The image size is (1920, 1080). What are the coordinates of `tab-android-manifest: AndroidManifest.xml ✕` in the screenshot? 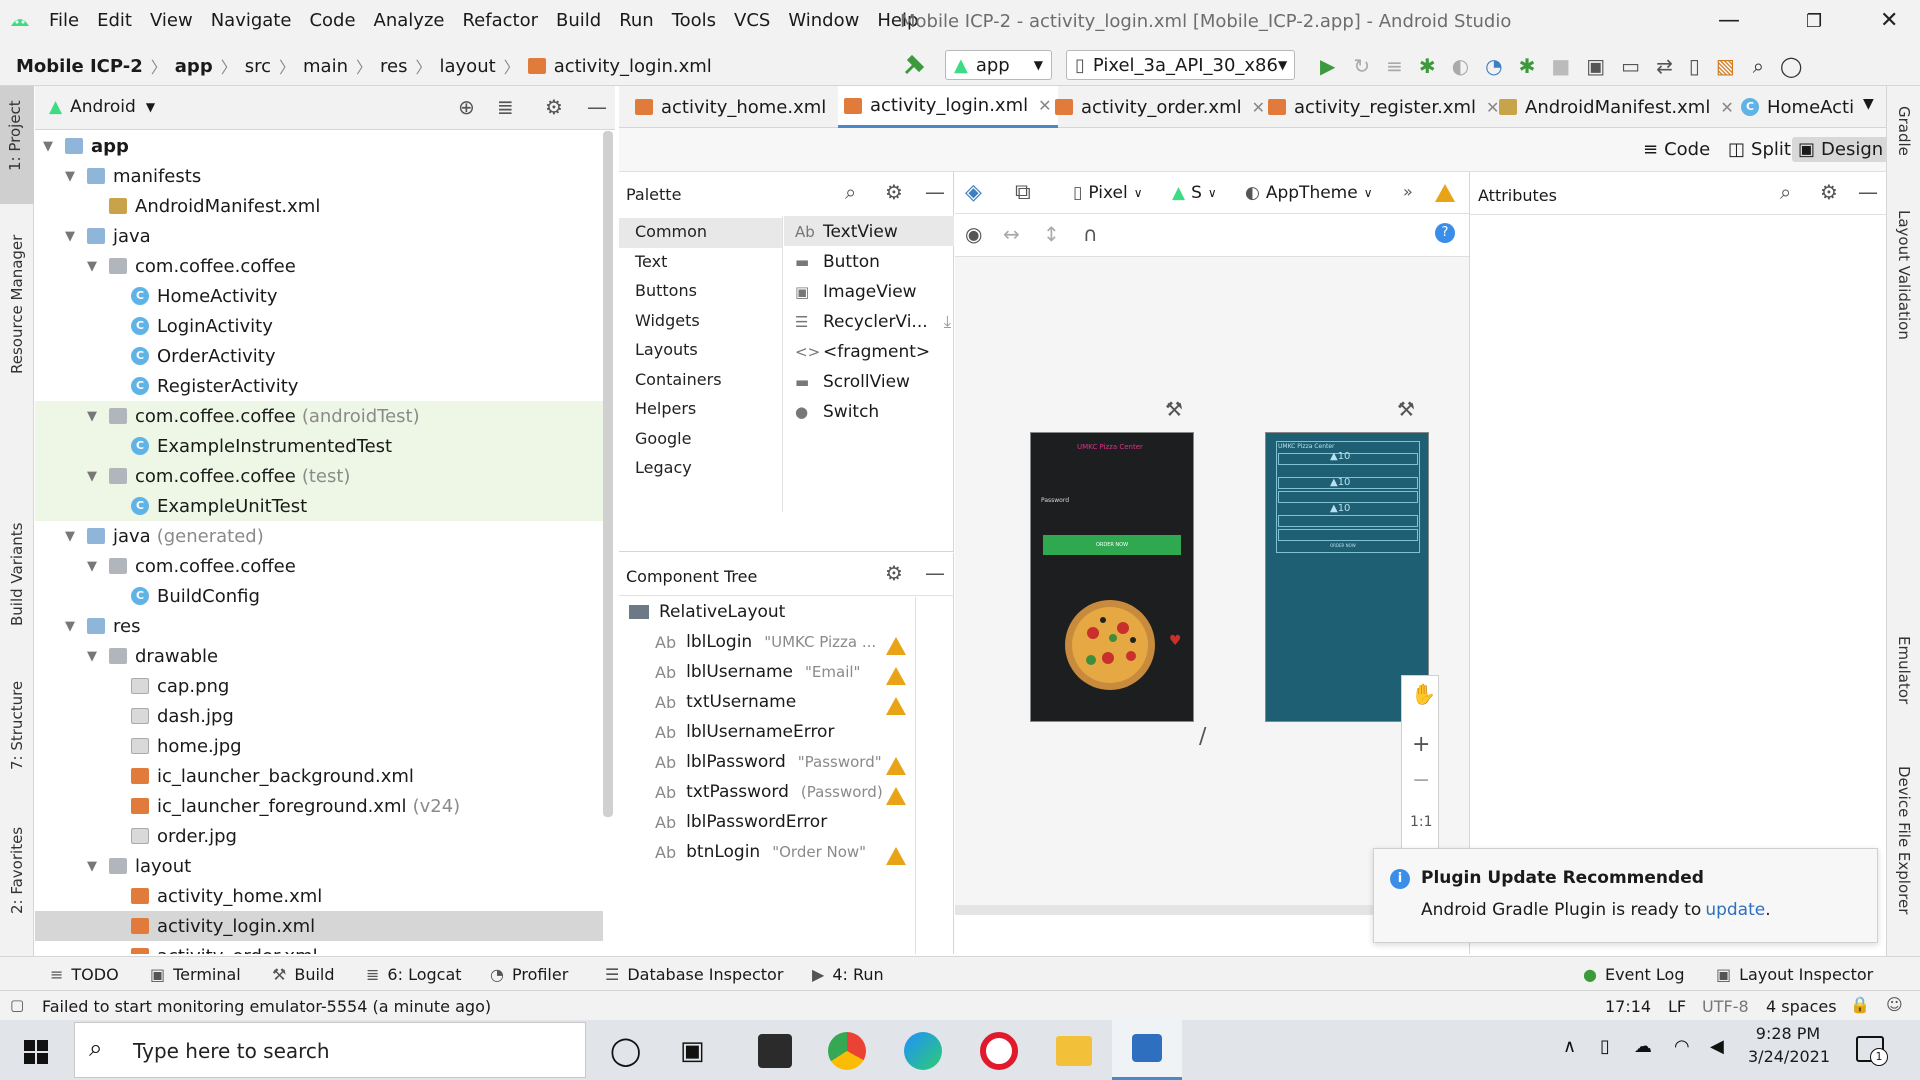 It's located at (1616, 107).